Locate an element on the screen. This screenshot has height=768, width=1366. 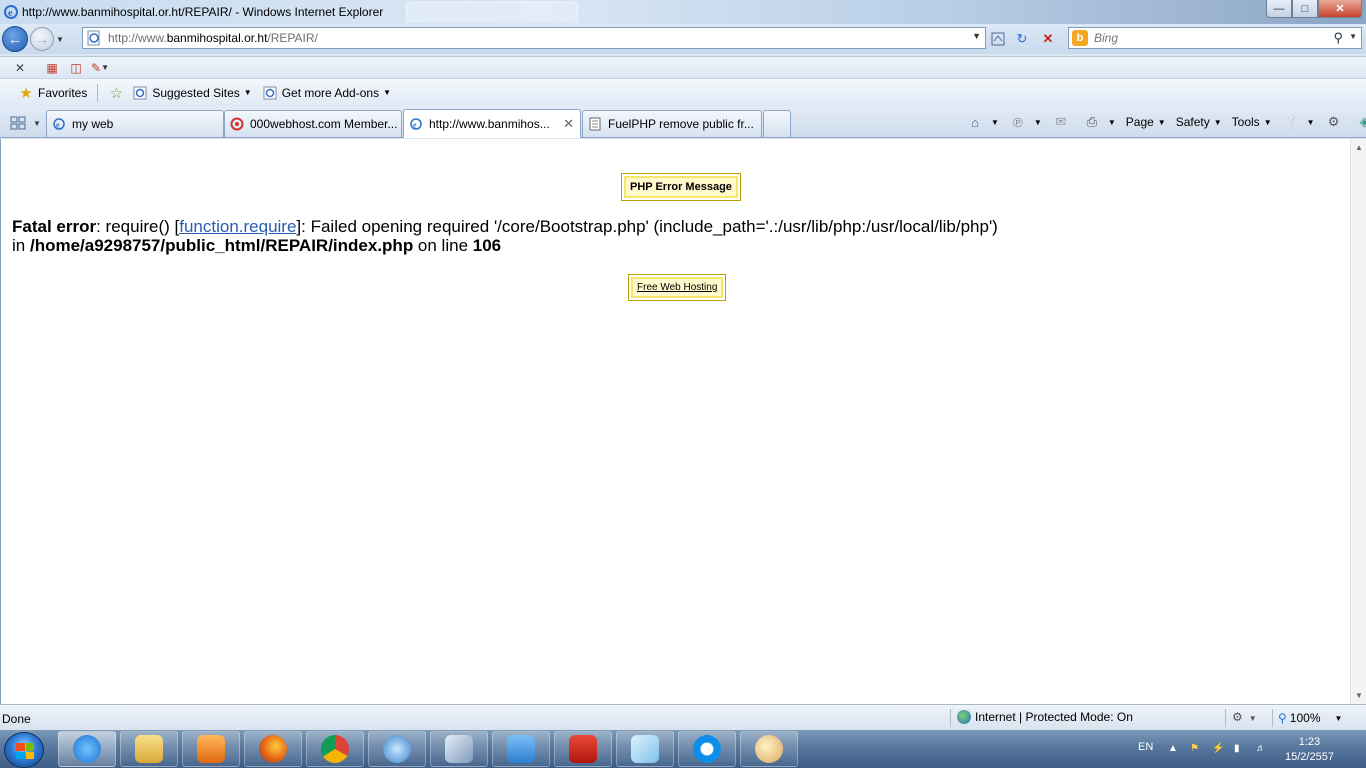
taskbar-network-app is located at coordinates (397, 749).